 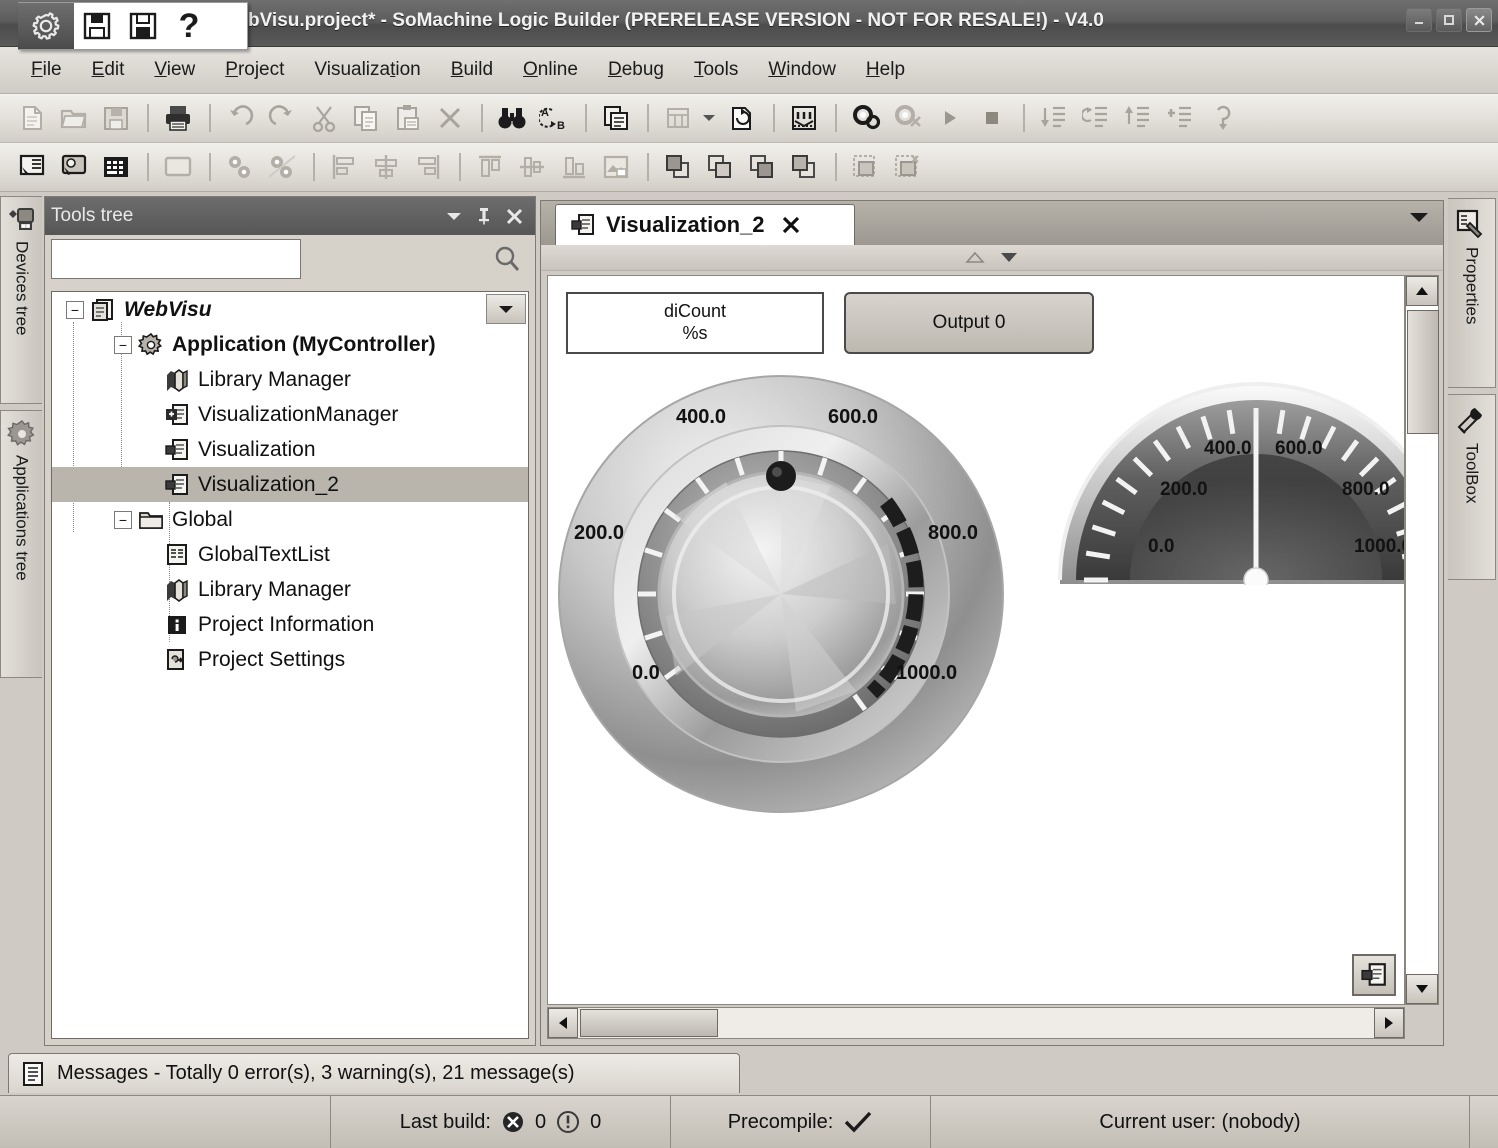 I want to click on tree-toggle-application: −, so click(x=123, y=344).